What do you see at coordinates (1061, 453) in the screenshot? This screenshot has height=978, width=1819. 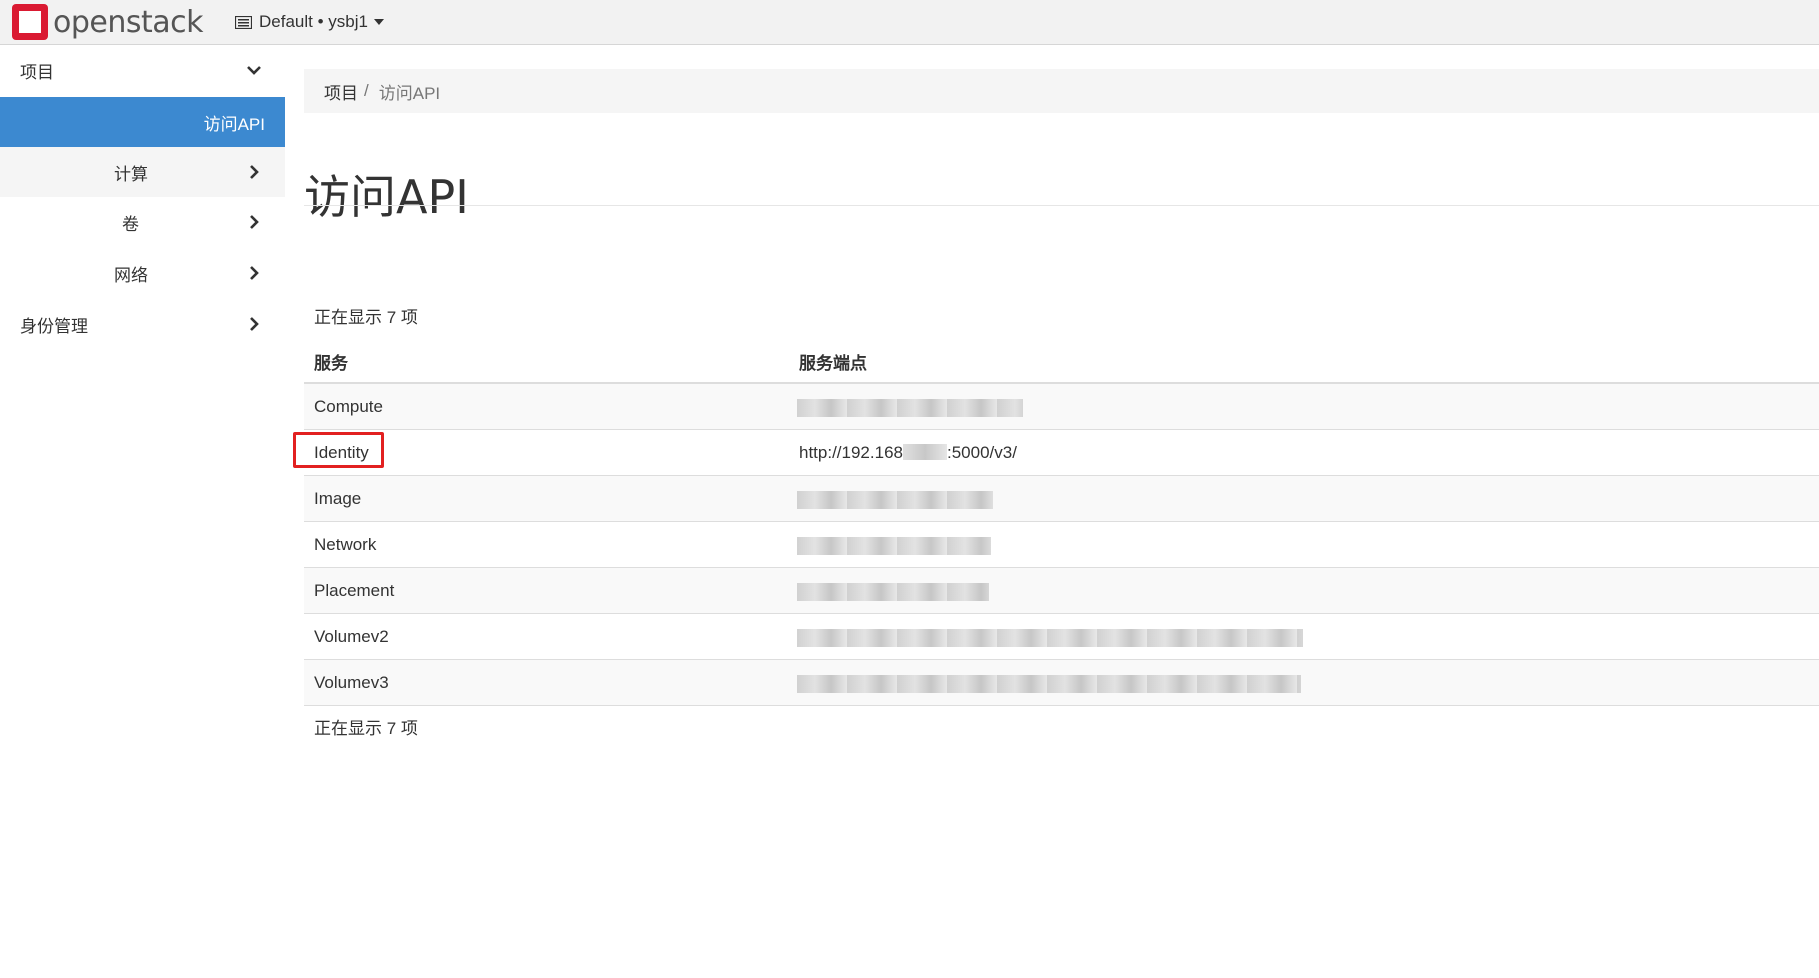 I see `table-row: Identity http://192.168:5000/v3/` at bounding box center [1061, 453].